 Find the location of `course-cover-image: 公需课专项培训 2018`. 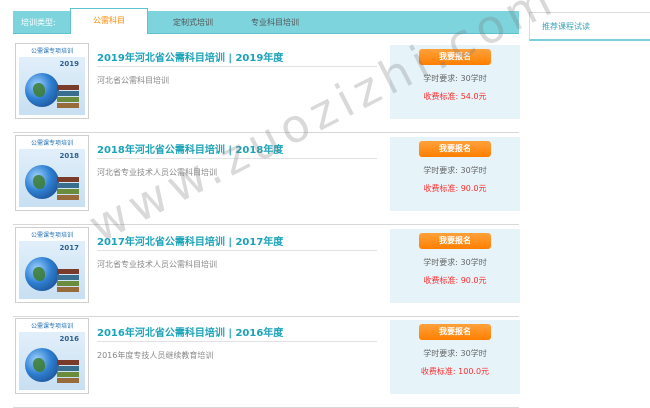

course-cover-image: 公需课专项培训 2018 is located at coordinates (52, 173).